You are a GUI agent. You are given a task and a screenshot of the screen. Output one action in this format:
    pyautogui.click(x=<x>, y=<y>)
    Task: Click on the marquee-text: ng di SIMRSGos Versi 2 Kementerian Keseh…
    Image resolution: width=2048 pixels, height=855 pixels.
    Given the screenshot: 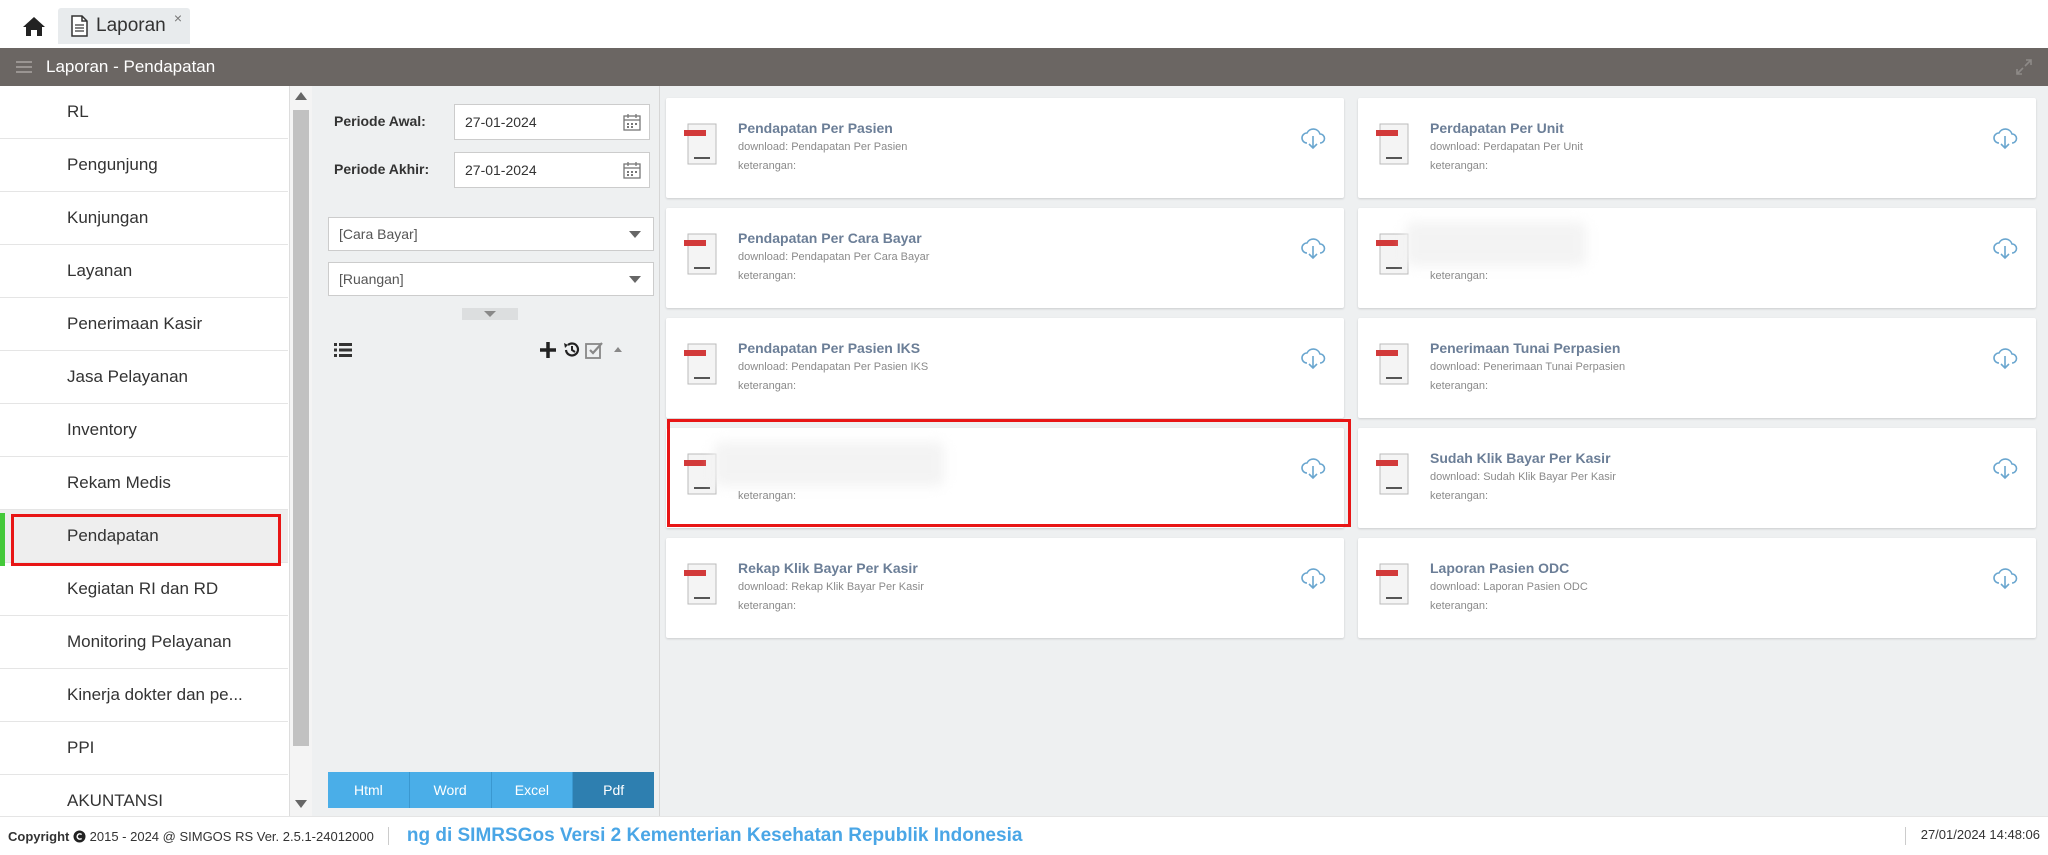 What is the action you would take?
    pyautogui.click(x=714, y=835)
    